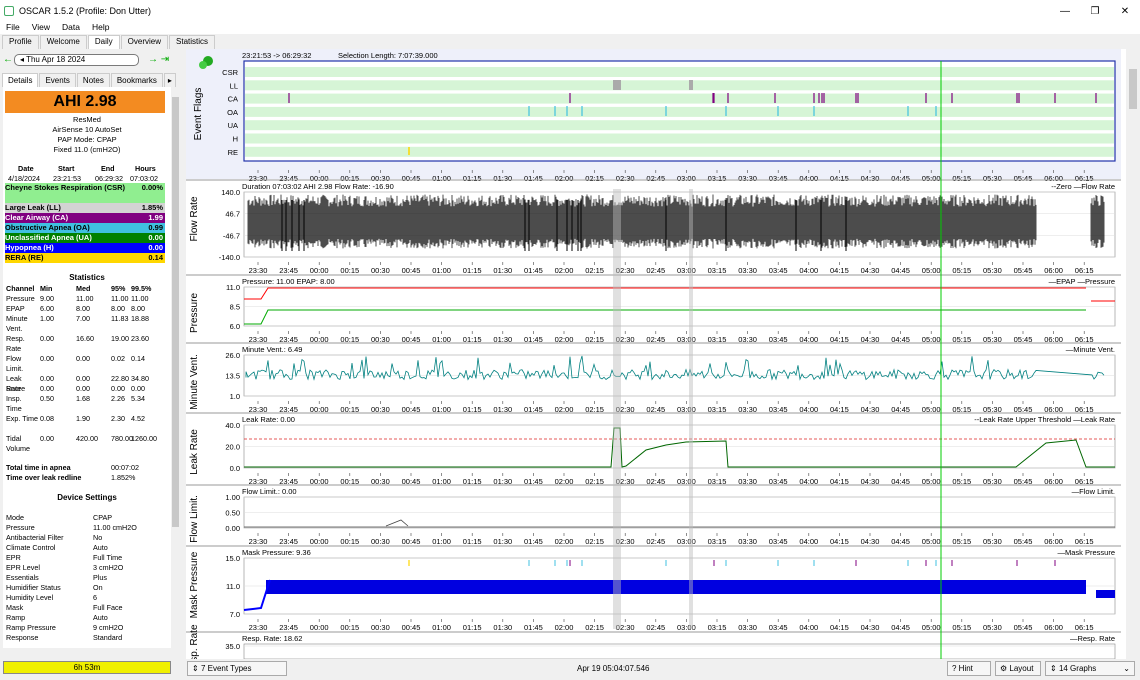  I want to click on time-tick-label: 06:00, so click(1053, 270).